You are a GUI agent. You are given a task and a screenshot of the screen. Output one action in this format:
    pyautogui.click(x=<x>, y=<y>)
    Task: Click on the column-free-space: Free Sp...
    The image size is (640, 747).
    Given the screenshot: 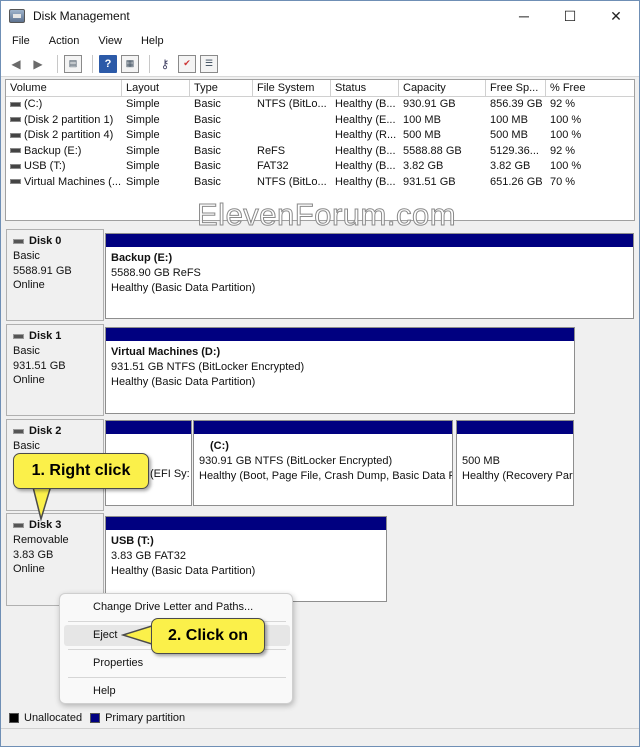 What is the action you would take?
    pyautogui.click(x=516, y=88)
    